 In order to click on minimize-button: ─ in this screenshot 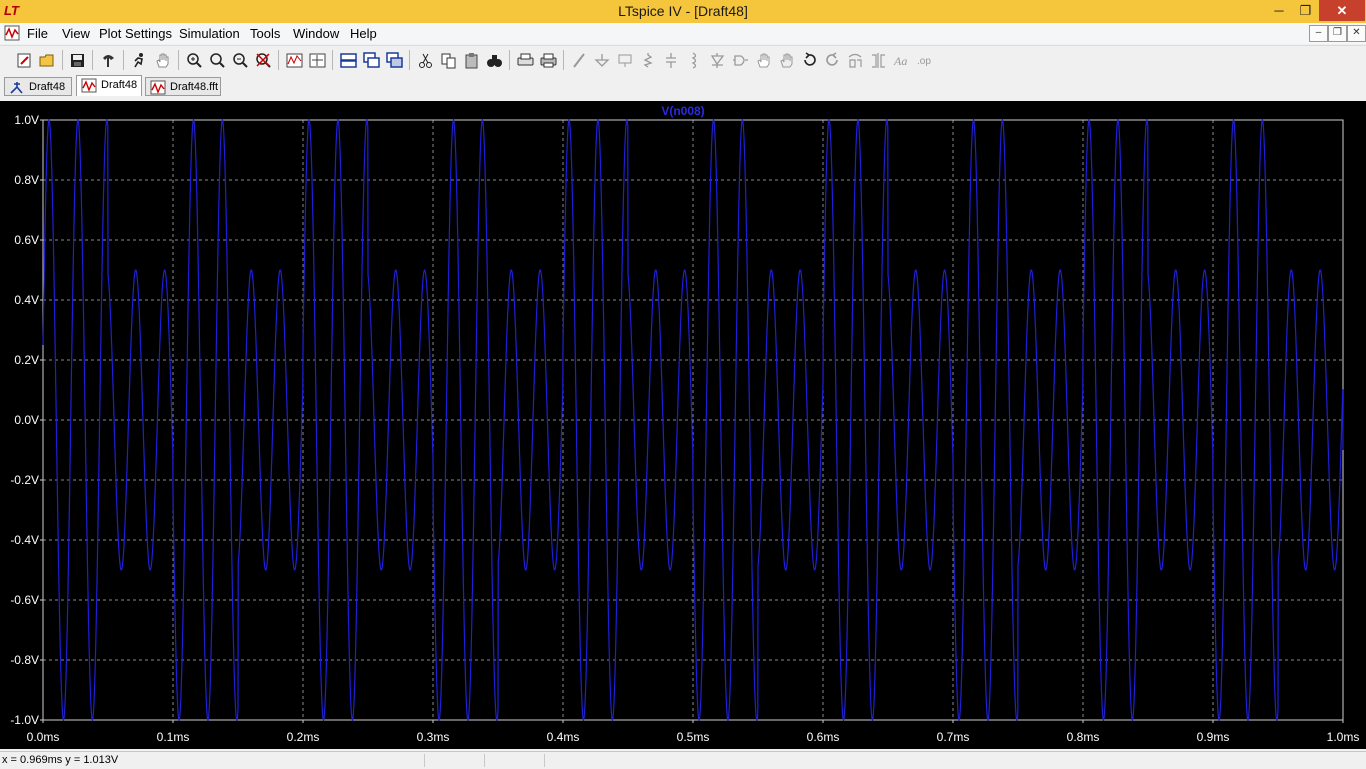, I will do `click(1279, 10)`.